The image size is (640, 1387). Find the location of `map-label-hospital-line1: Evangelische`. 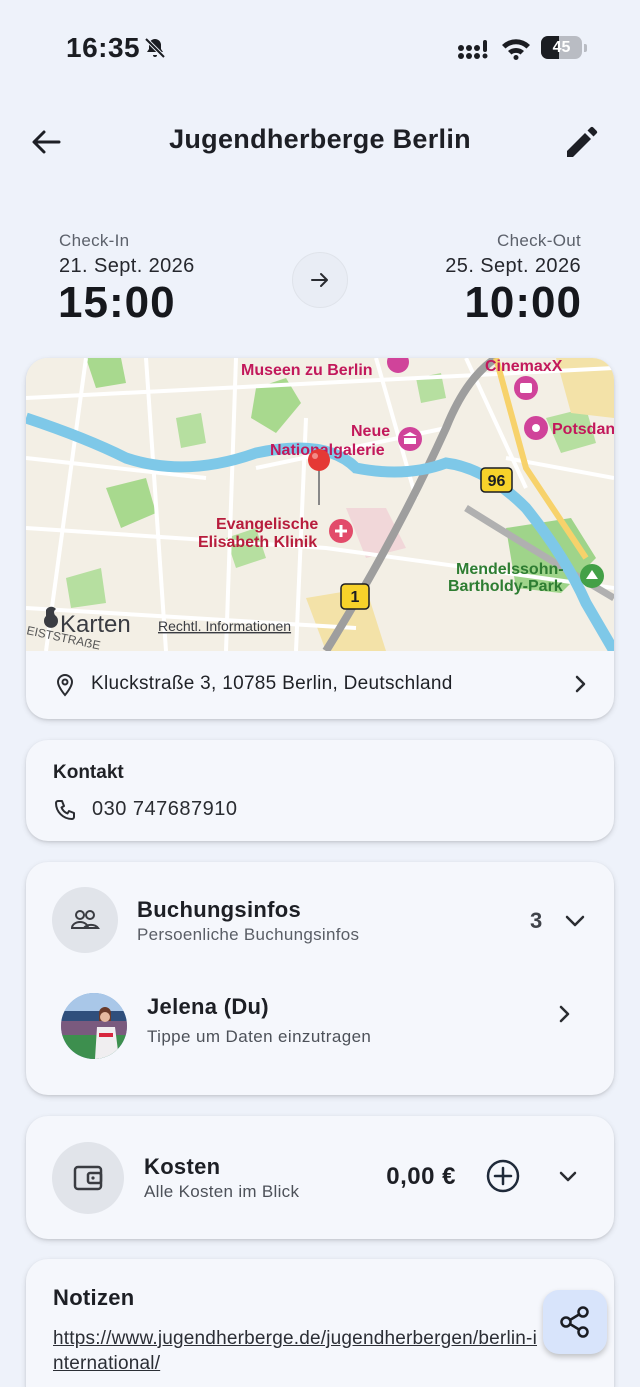

map-label-hospital-line1: Evangelische is located at coordinates (267, 524).